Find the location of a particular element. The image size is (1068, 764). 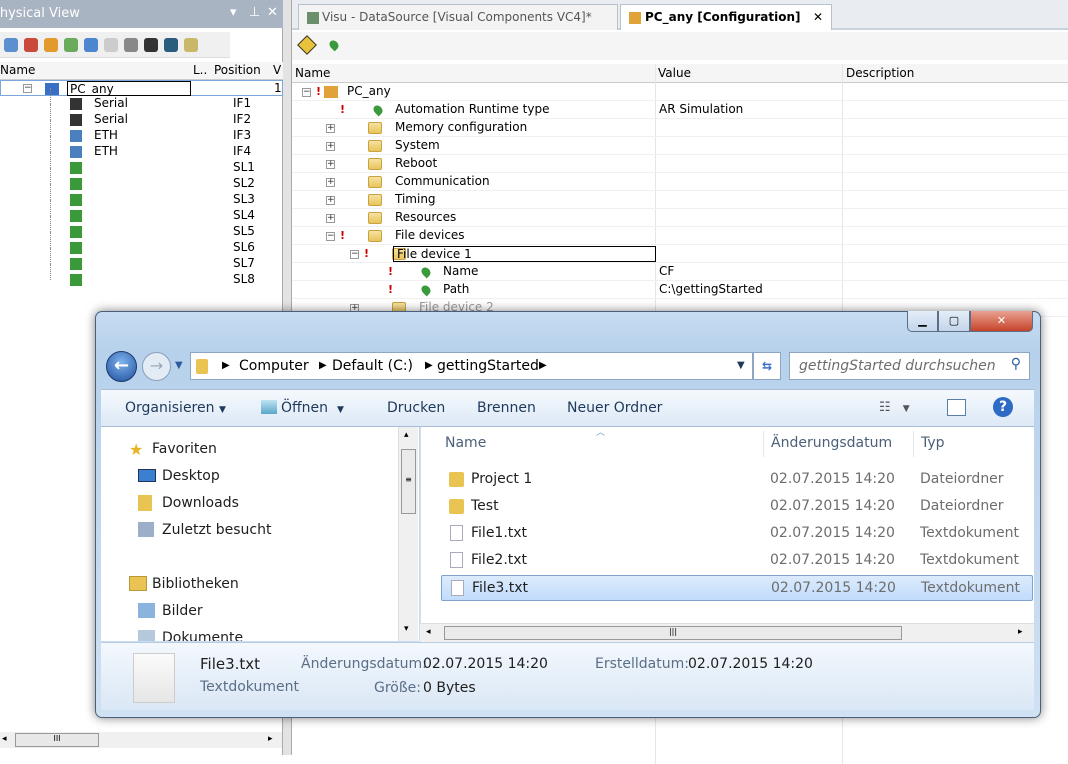

close-icon: ✕ is located at coordinates (272, 12).